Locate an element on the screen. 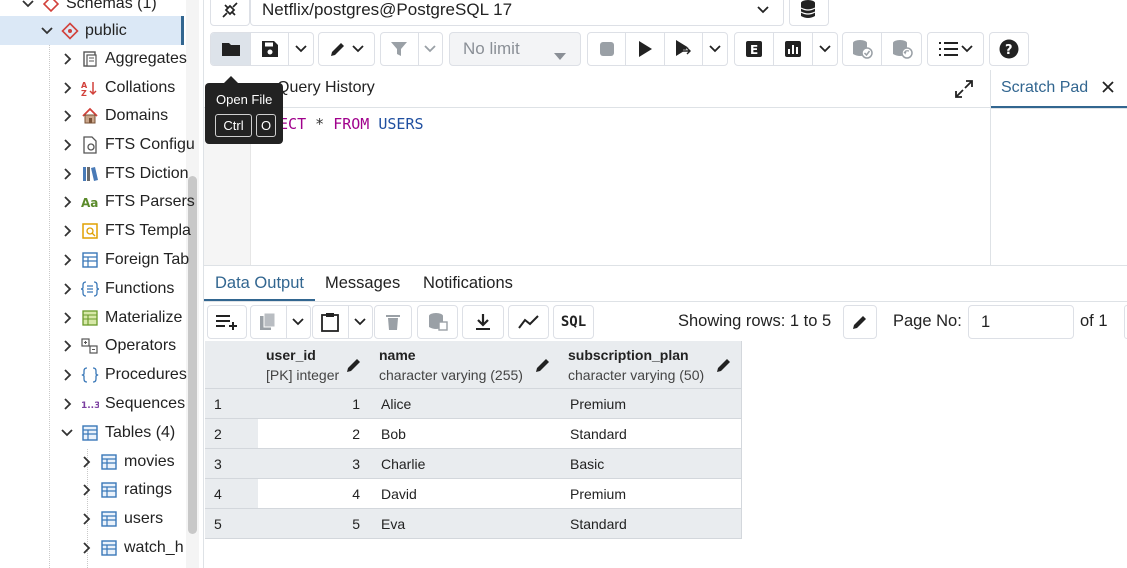  filter-icon is located at coordinates (399, 49).